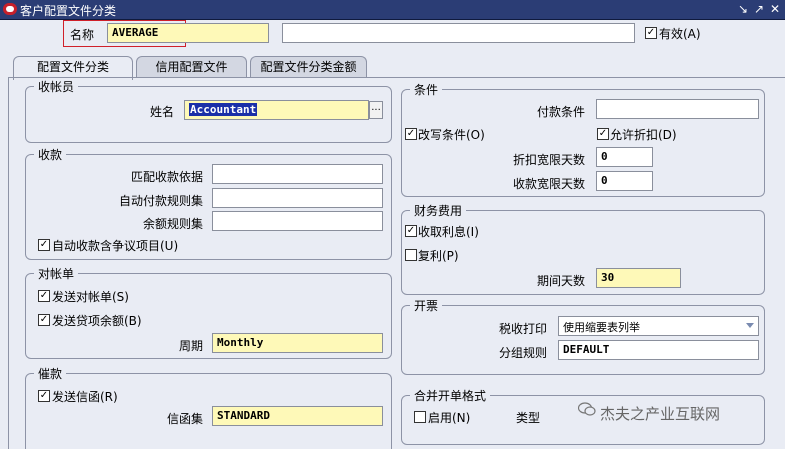  Describe the element at coordinates (297, 416) in the screenshot. I see `letter-set-field: STANDARD` at that location.